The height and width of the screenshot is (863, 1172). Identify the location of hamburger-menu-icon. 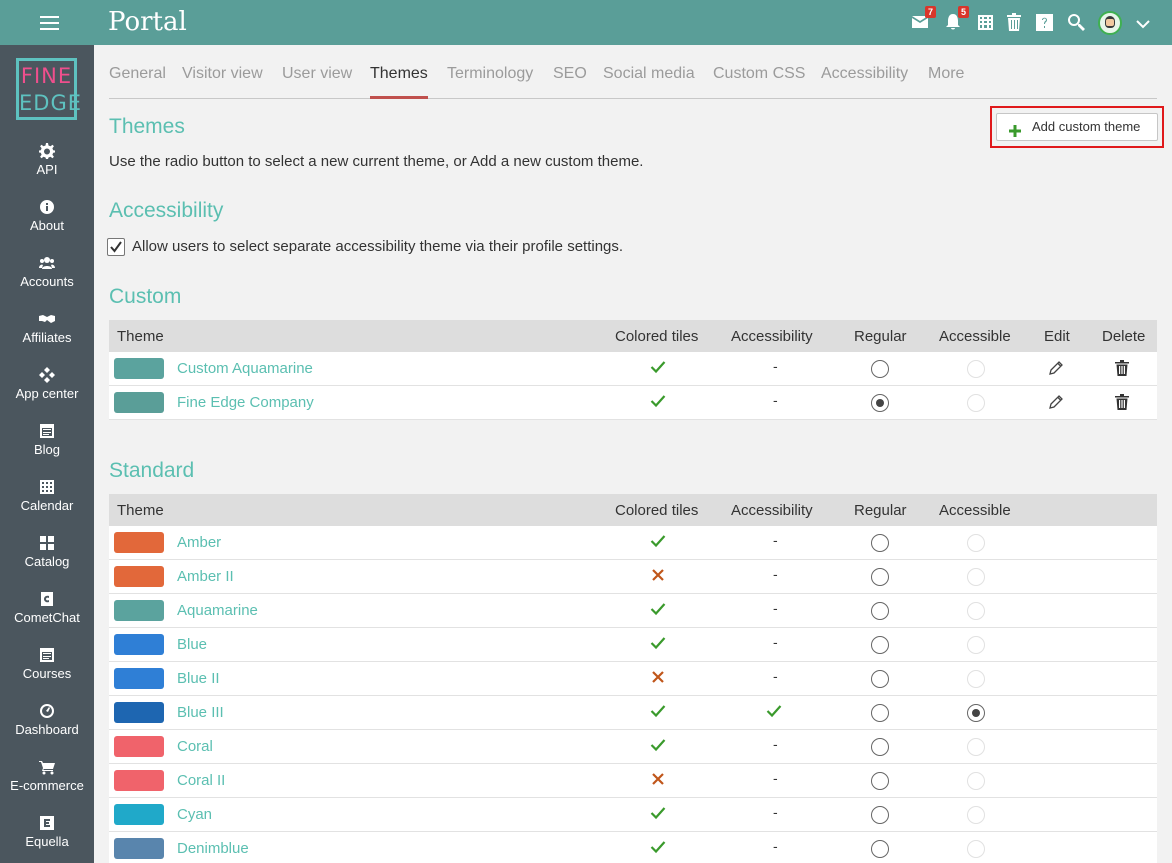
(49, 23).